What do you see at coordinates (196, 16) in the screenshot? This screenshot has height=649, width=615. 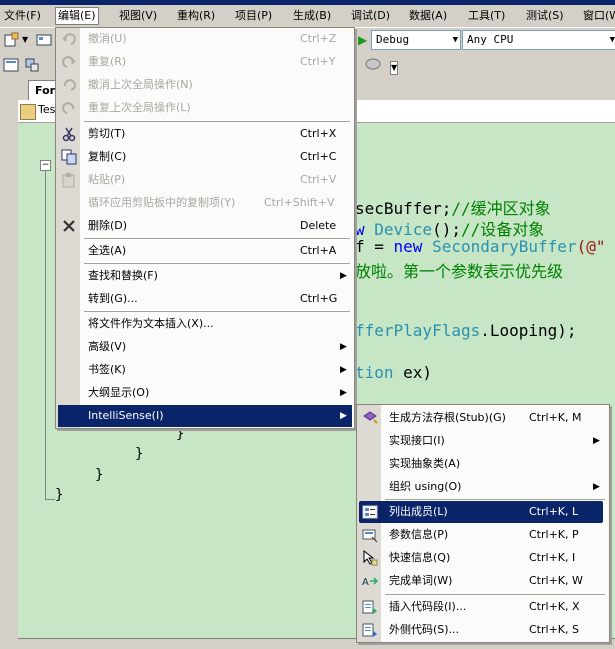 I see `menu-refactor: 重构(R)` at bounding box center [196, 16].